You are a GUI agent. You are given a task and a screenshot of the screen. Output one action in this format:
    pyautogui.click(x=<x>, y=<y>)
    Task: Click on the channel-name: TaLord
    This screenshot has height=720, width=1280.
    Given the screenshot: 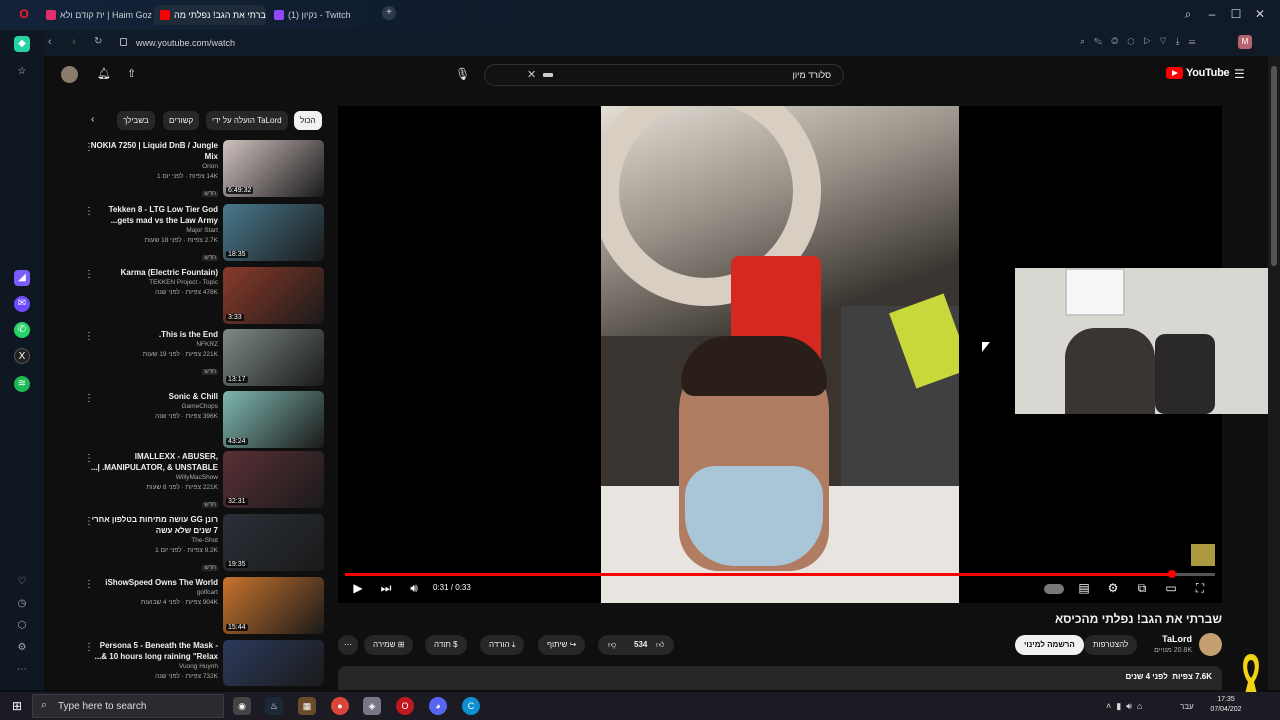 What is the action you would take?
    pyautogui.click(x=1177, y=639)
    